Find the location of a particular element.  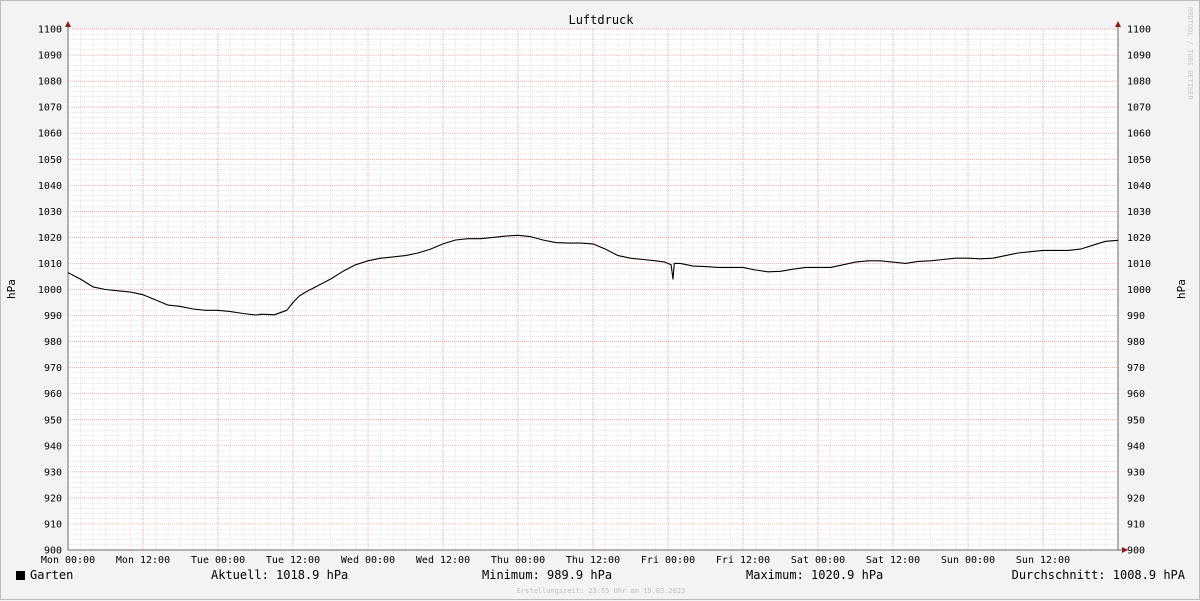

x-tick-label: Thu 12:00 is located at coordinates (593, 560).